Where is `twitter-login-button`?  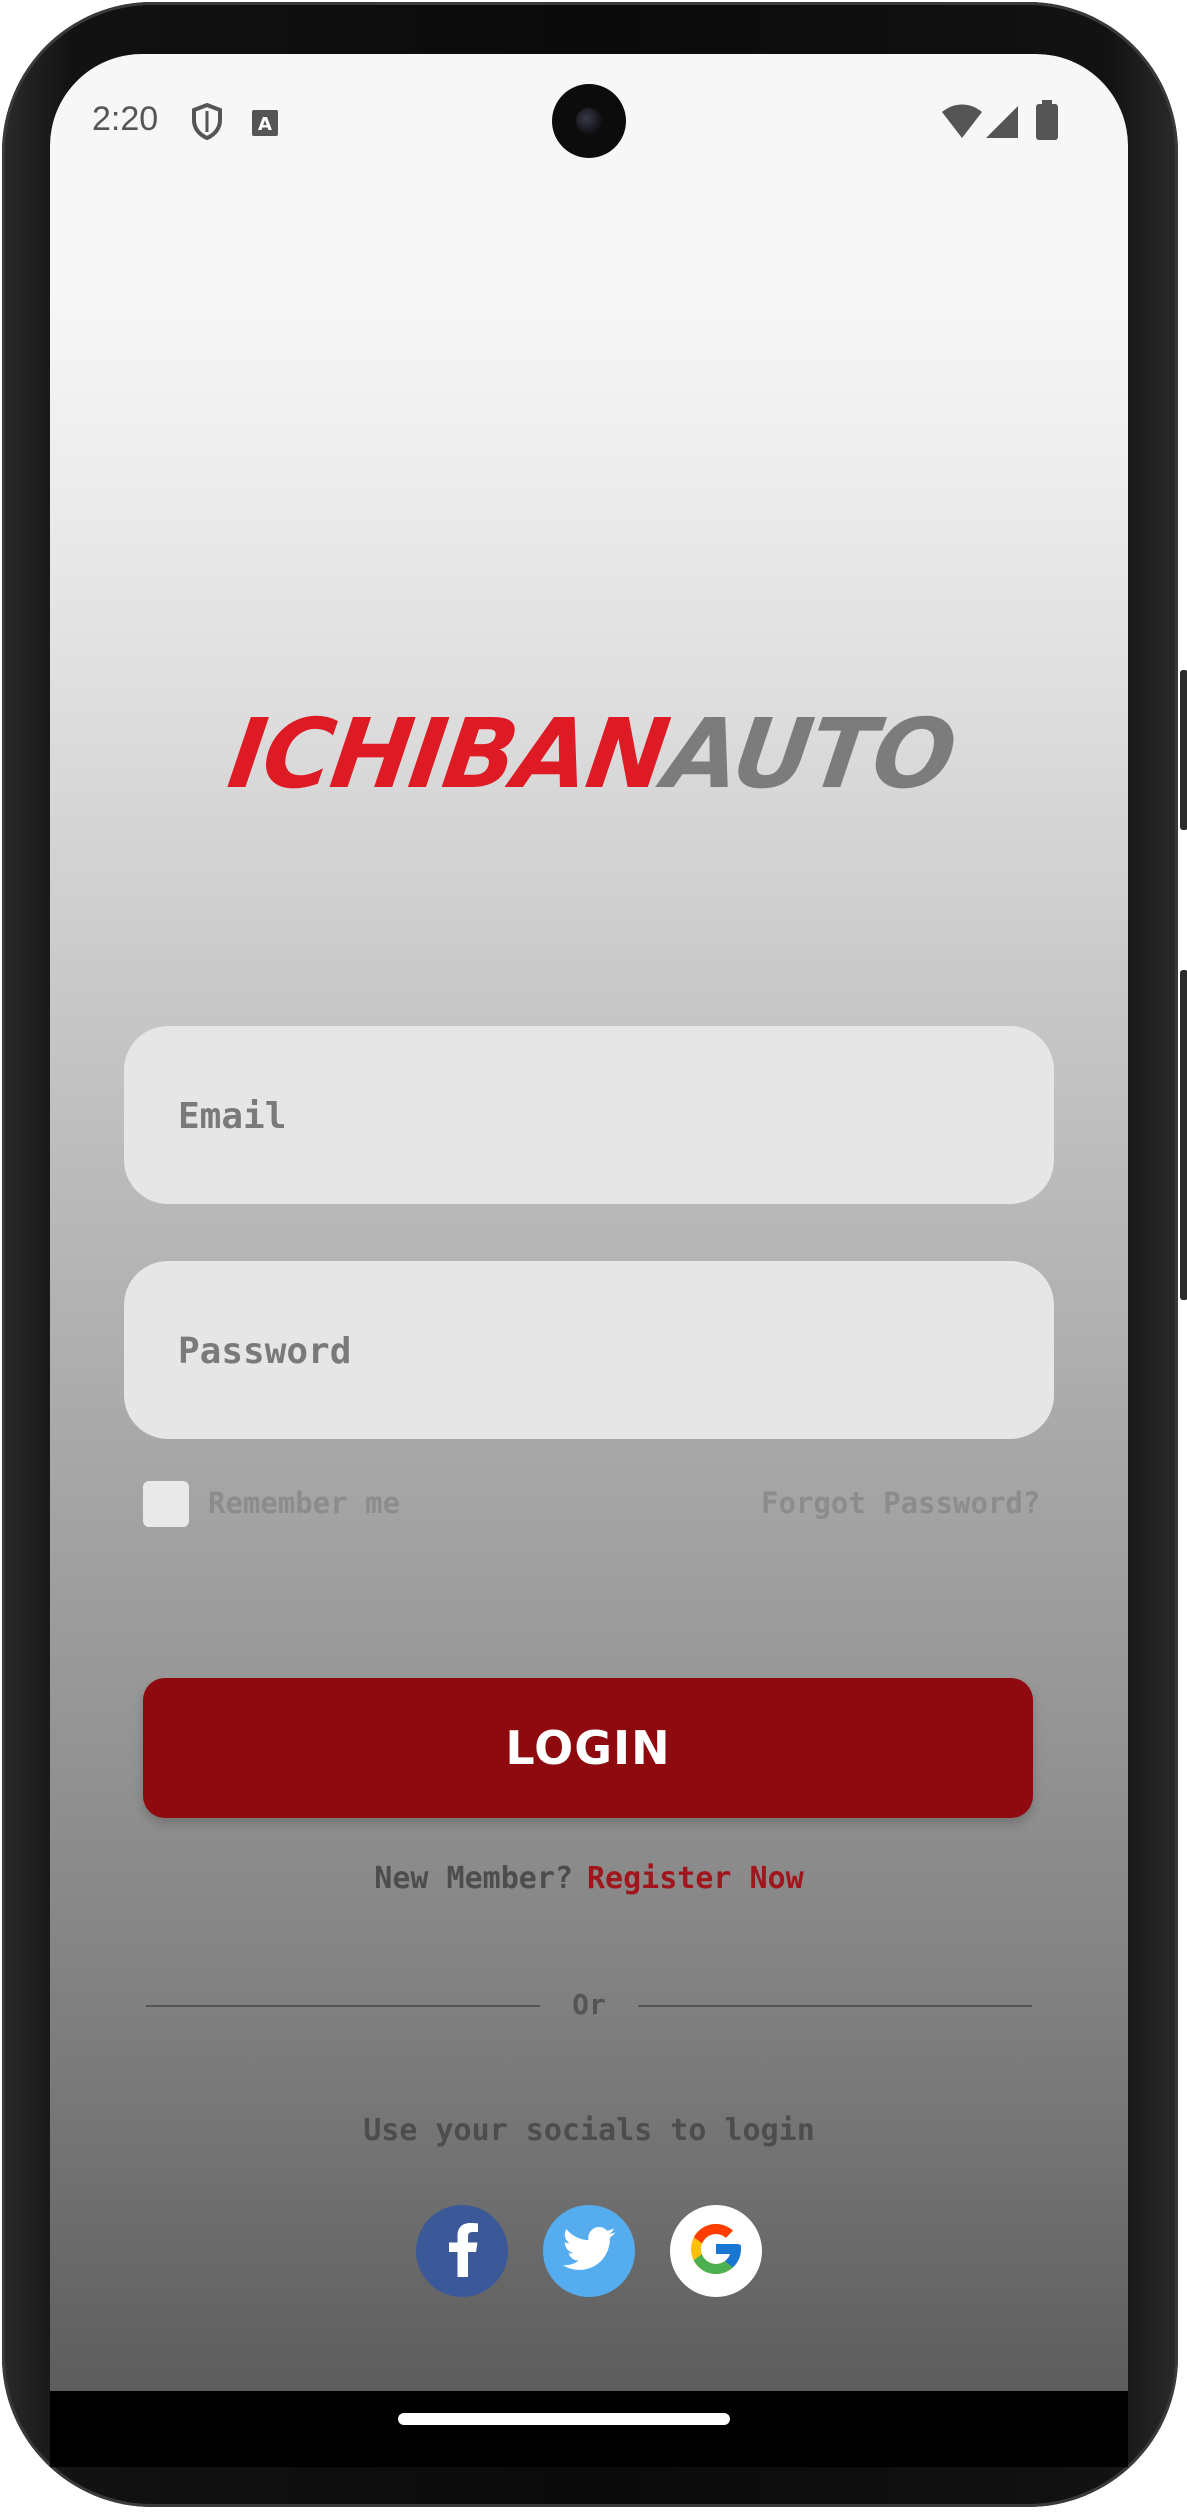
twitter-login-button is located at coordinates (589, 2251).